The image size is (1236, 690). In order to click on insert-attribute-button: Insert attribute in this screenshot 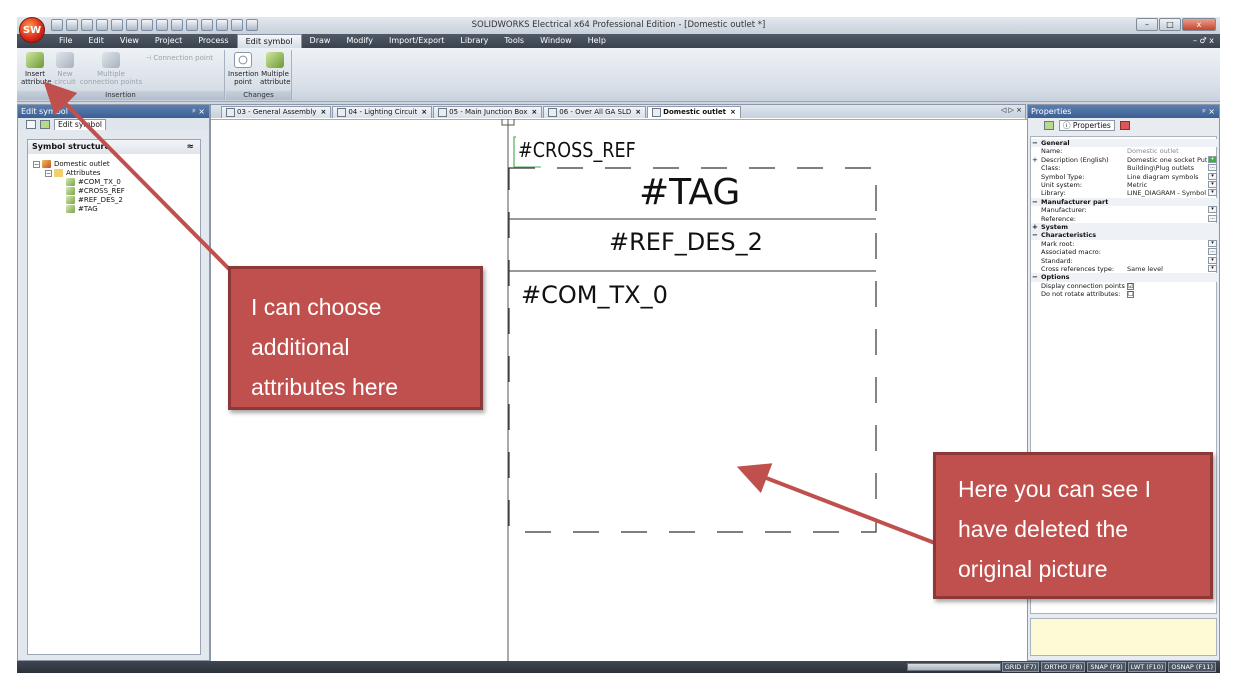, I will do `click(36, 69)`.